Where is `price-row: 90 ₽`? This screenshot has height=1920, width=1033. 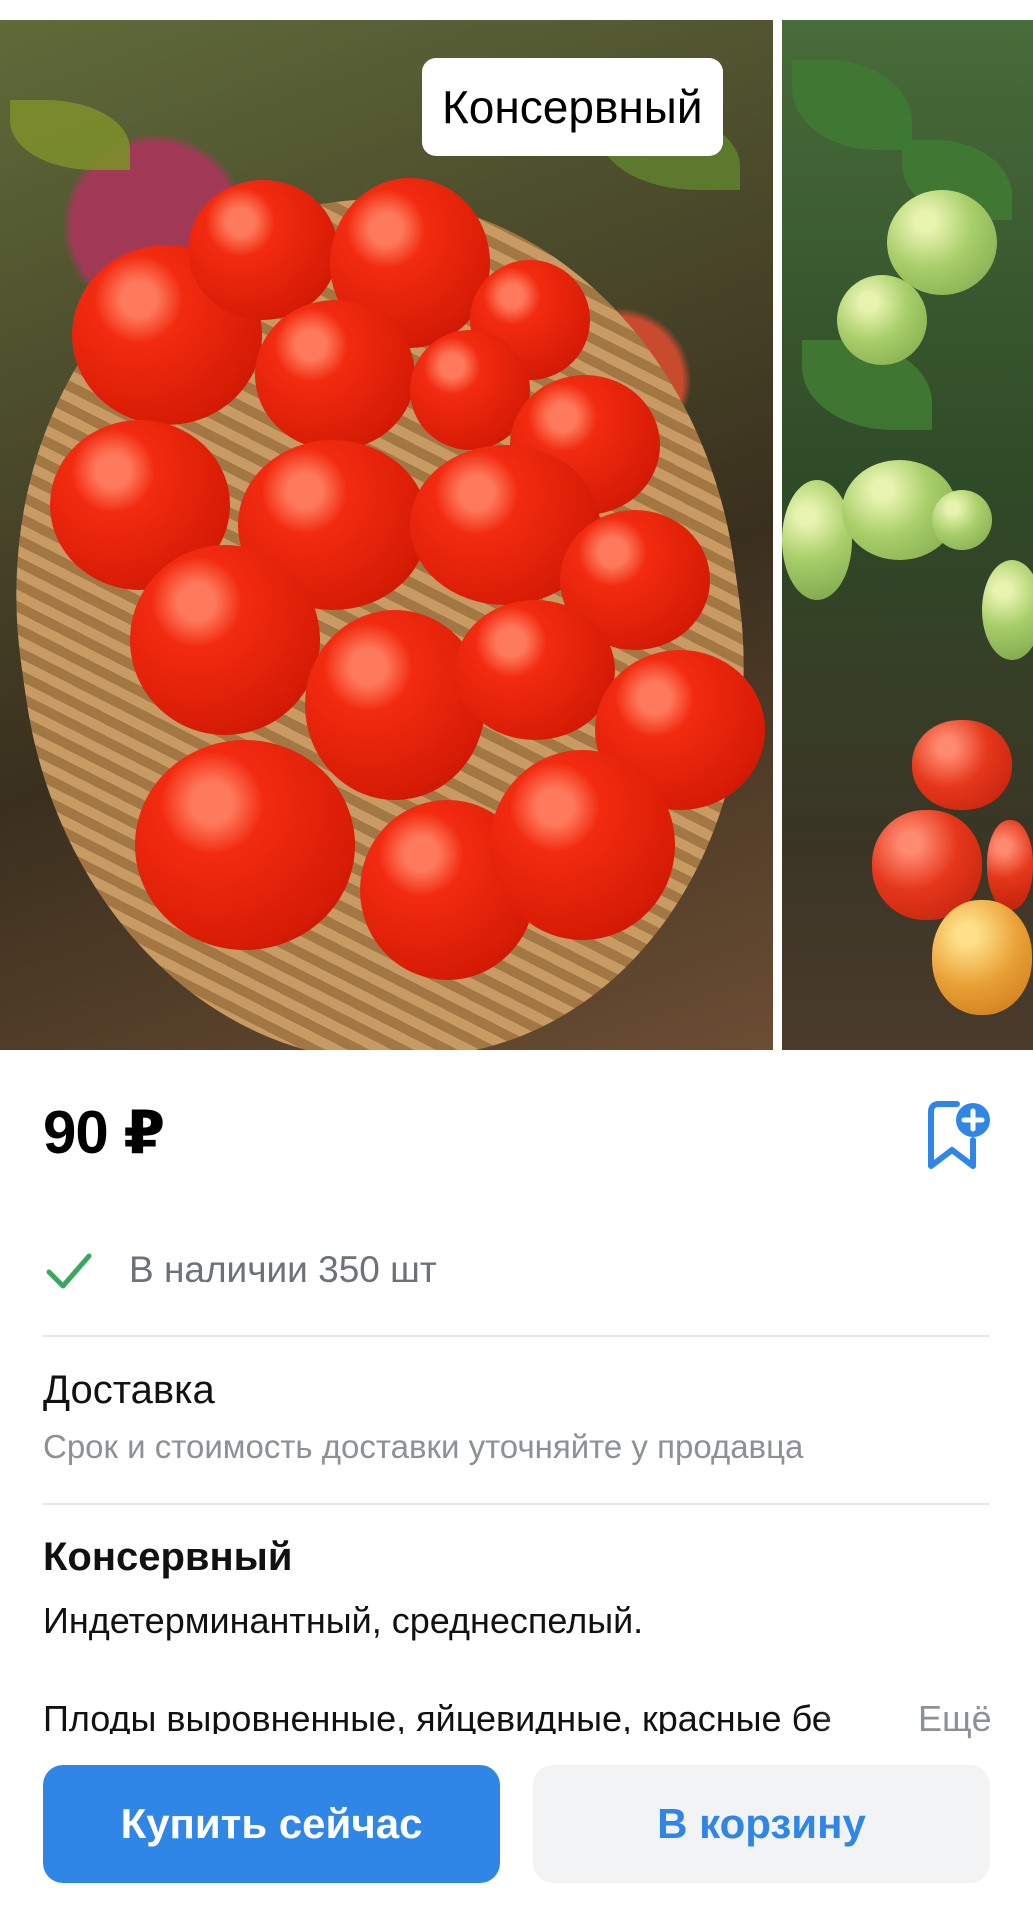
price-row: 90 ₽ is located at coordinates (518, 1138).